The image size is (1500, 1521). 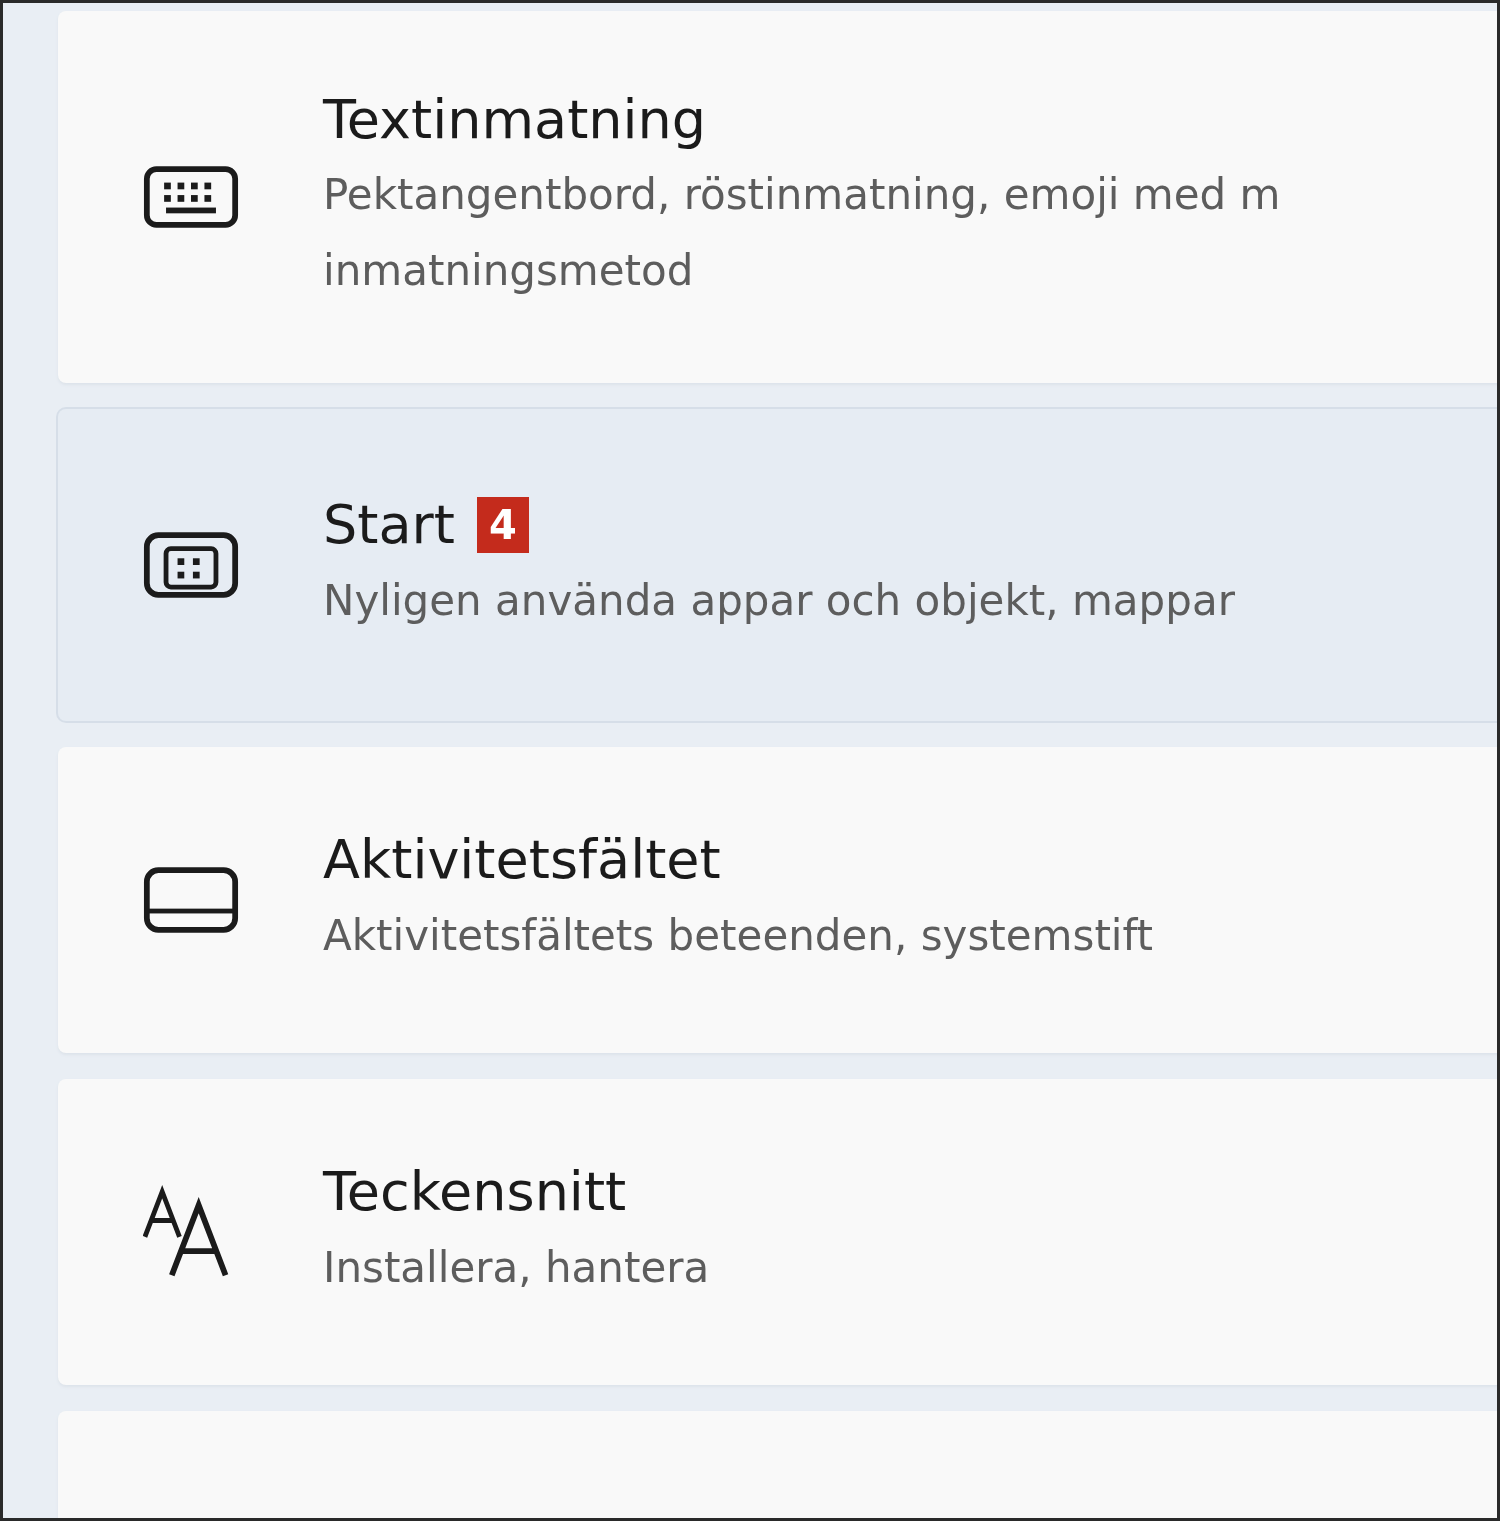 I want to click on setting-title: Start, so click(x=389, y=525).